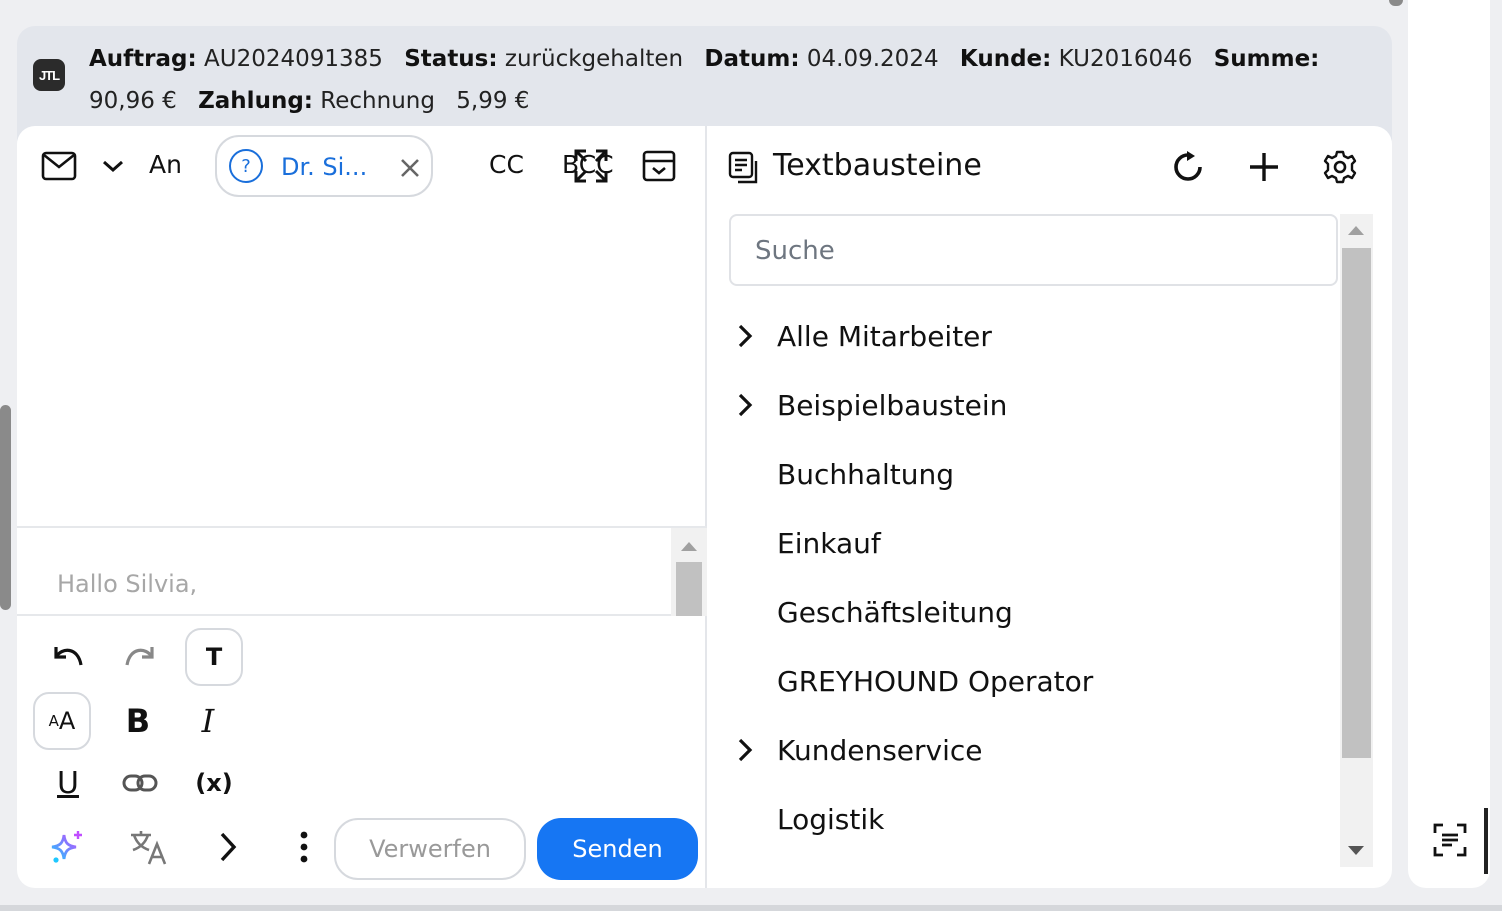 This screenshot has width=1502, height=911. What do you see at coordinates (1356, 850) in the screenshot?
I see `scroll-down-arrow` at bounding box center [1356, 850].